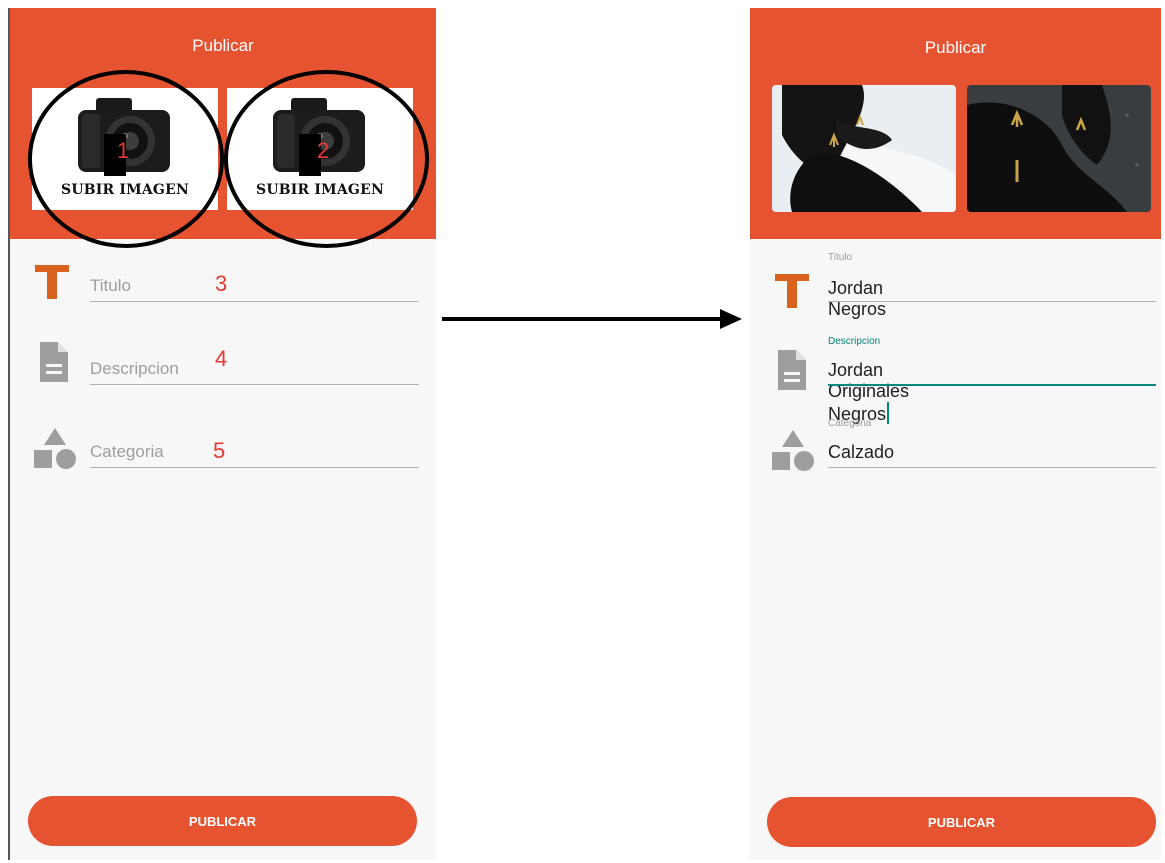  Describe the element at coordinates (857, 298) in the screenshot. I see `title-value: Jordan Negros` at that location.